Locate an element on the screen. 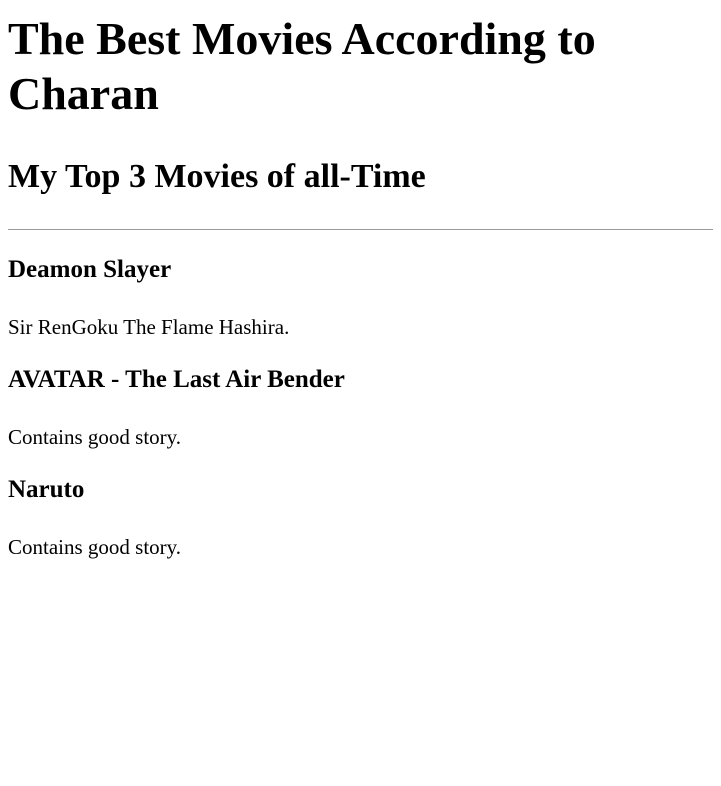 The image size is (721, 786). movie-item: Naruto Contains good story. is located at coordinates (360, 517).